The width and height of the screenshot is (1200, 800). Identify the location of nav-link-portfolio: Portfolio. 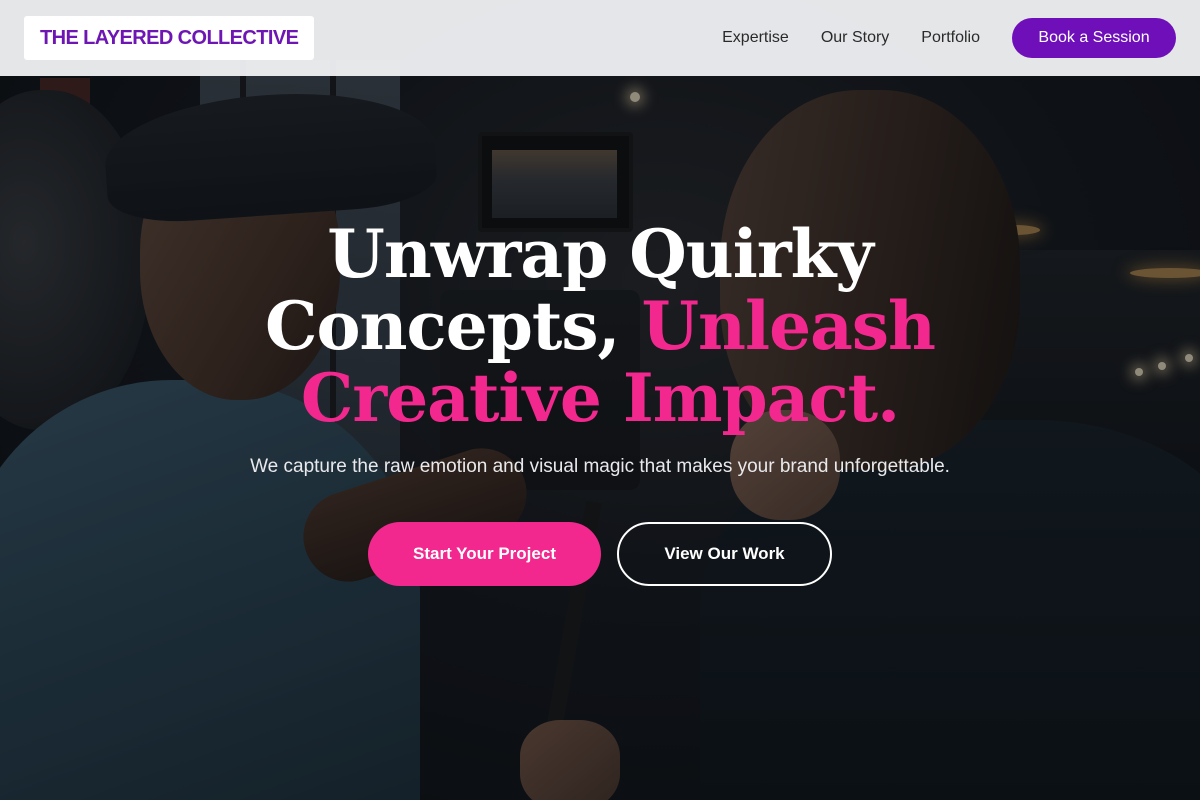
(950, 38).